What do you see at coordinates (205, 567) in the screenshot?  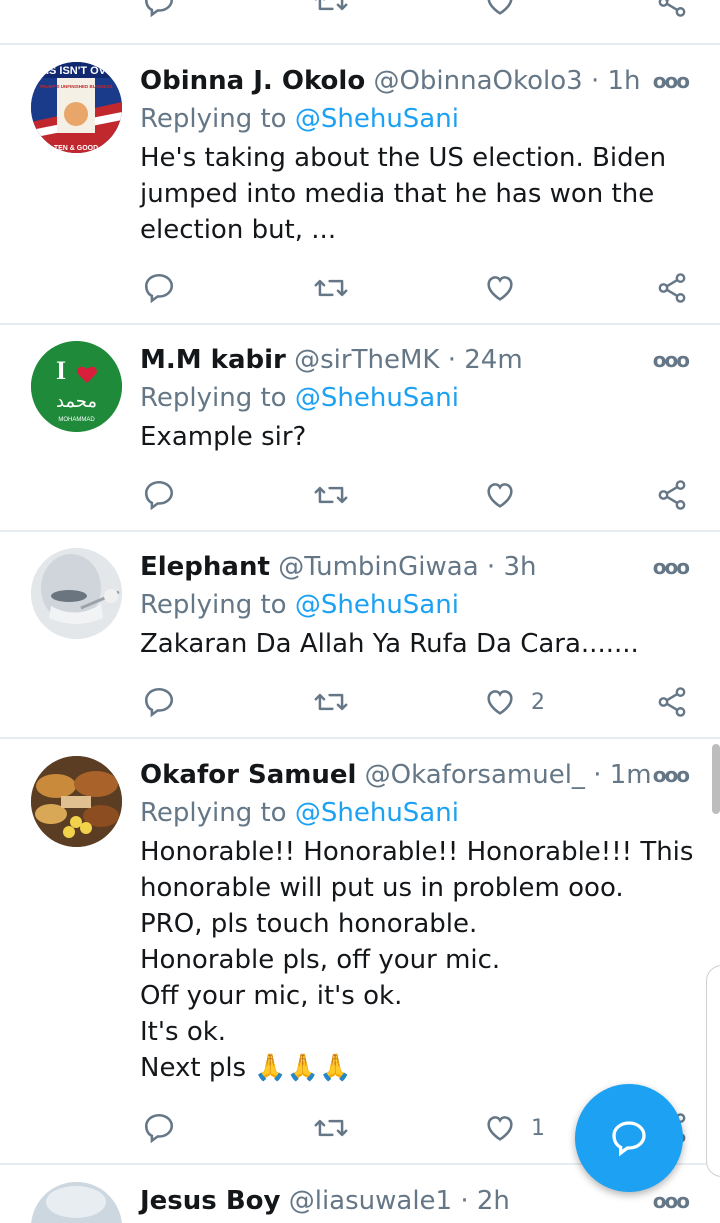 I see `display-name: Elephant` at bounding box center [205, 567].